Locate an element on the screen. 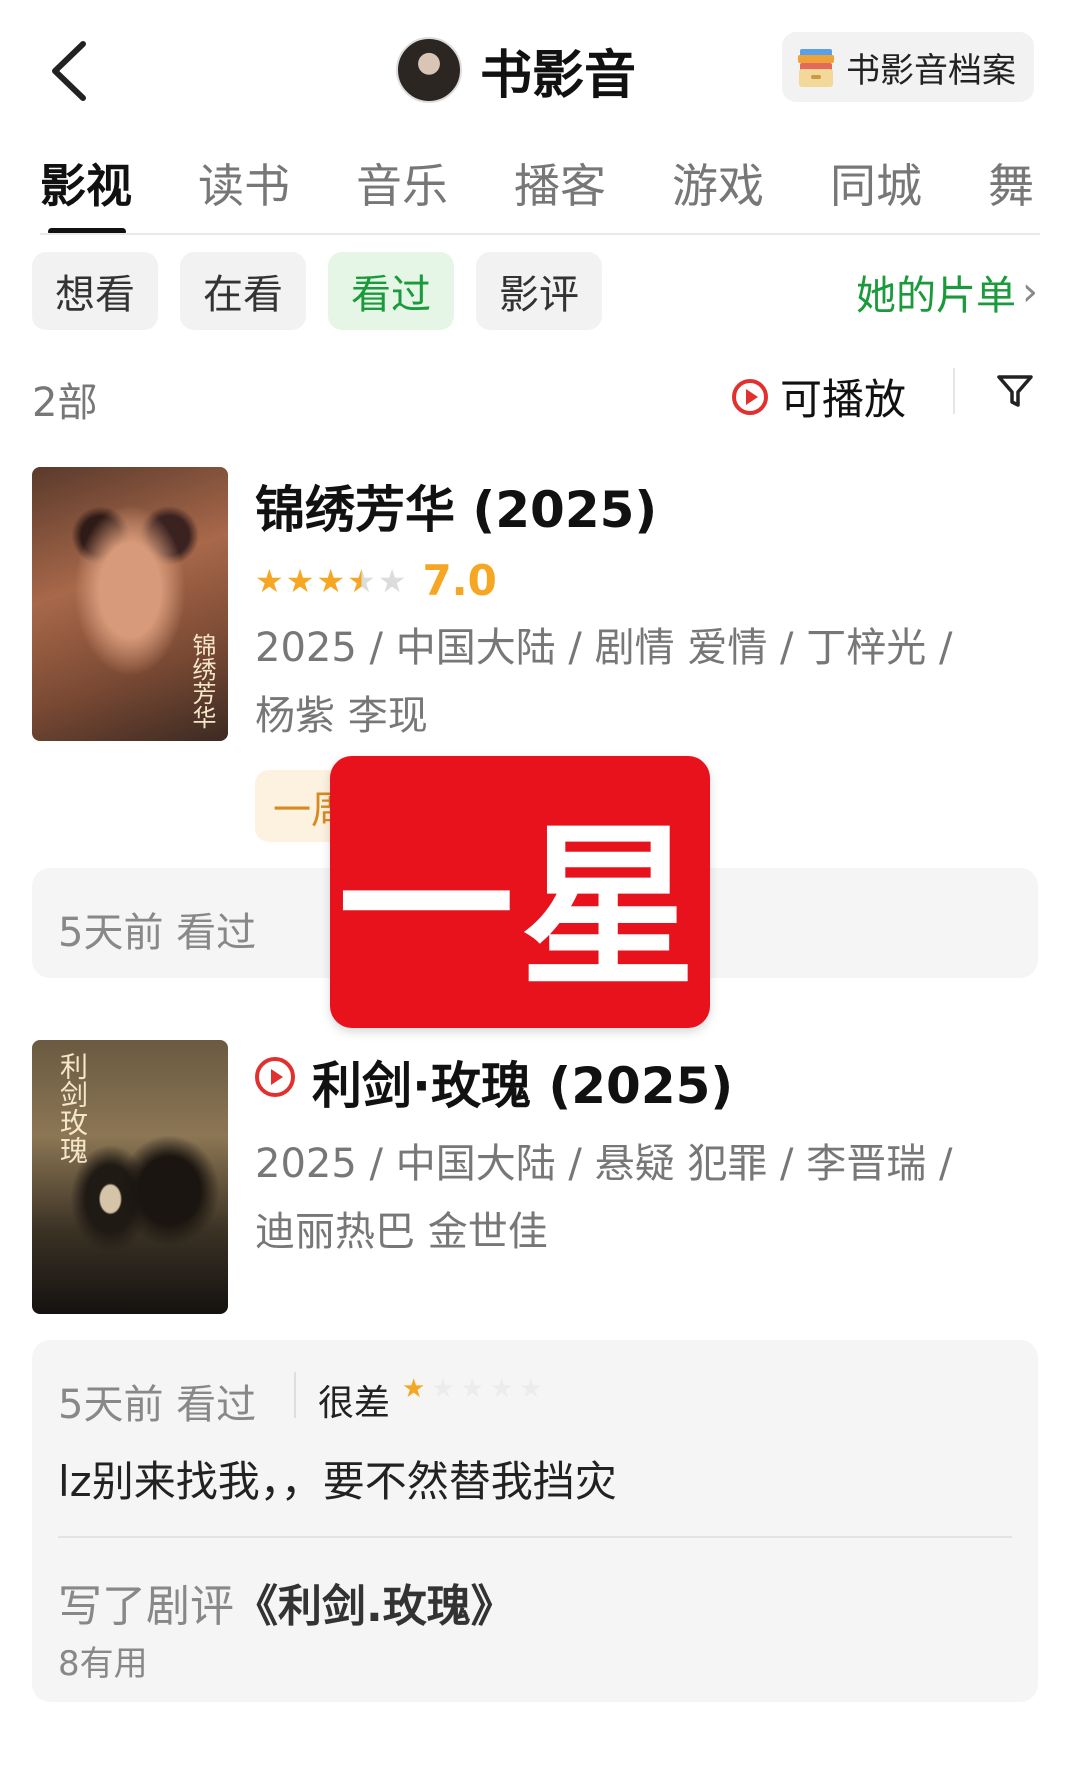 This screenshot has width=1080, height=1777. overlay-sticker: 一星 is located at coordinates (520, 892).